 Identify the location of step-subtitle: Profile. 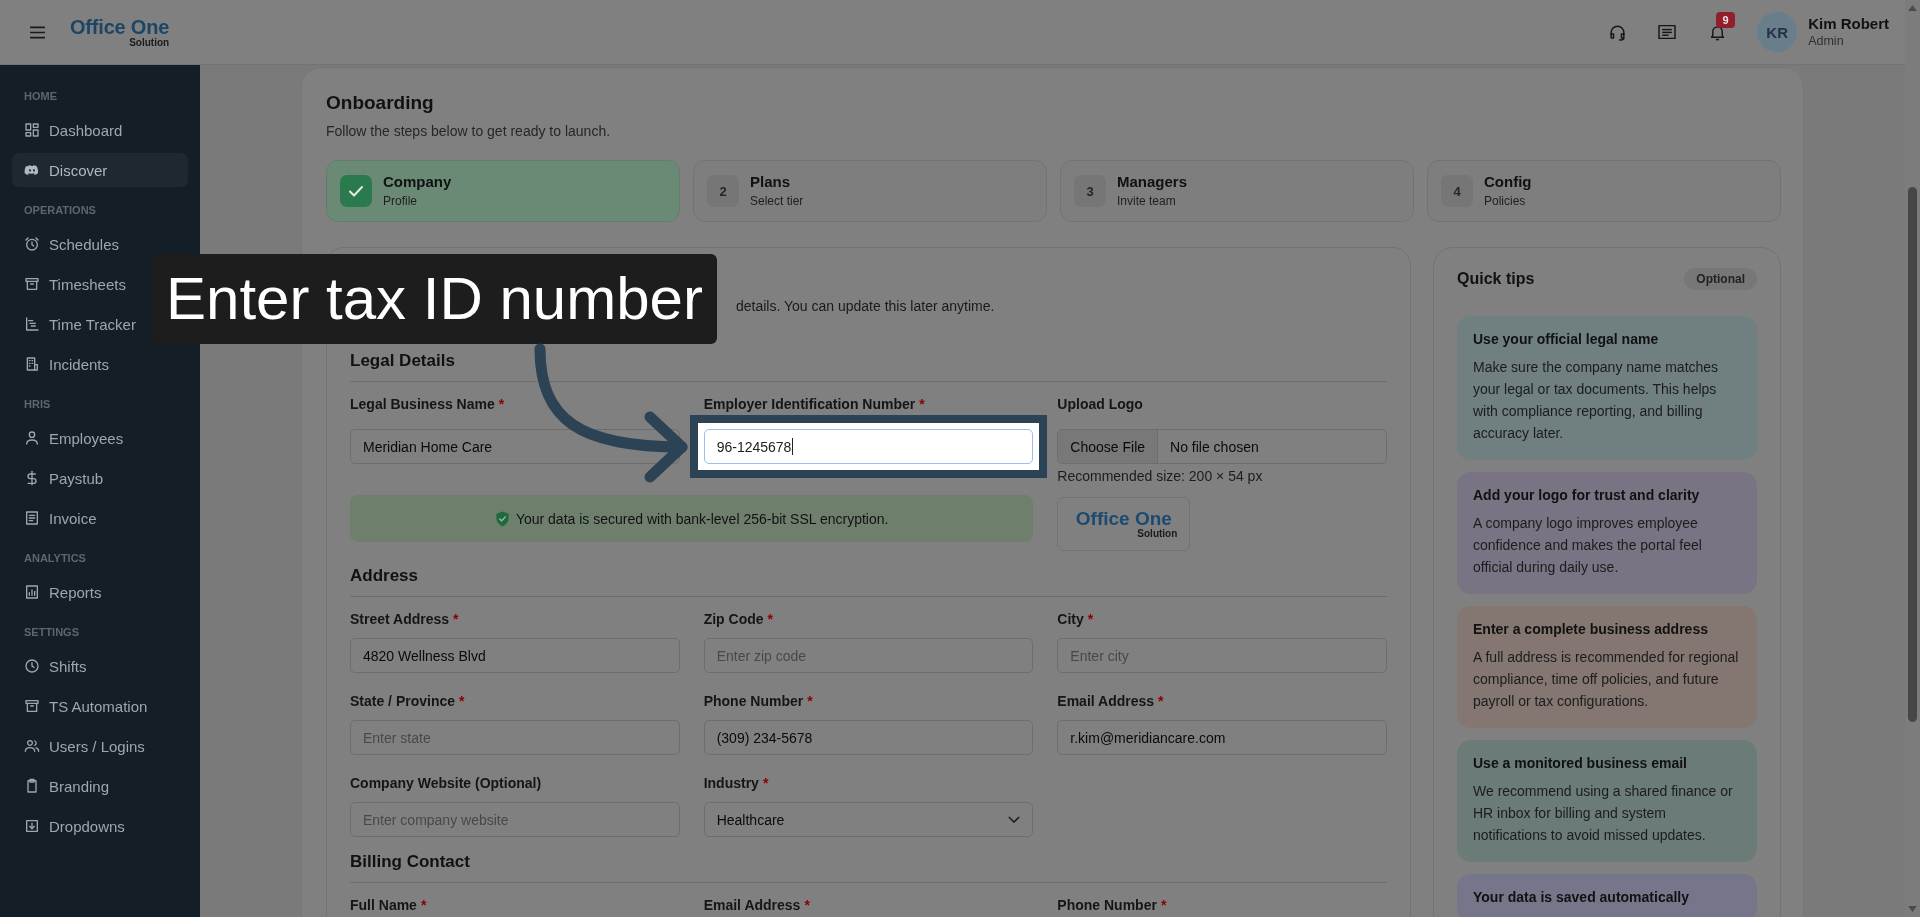
(400, 201).